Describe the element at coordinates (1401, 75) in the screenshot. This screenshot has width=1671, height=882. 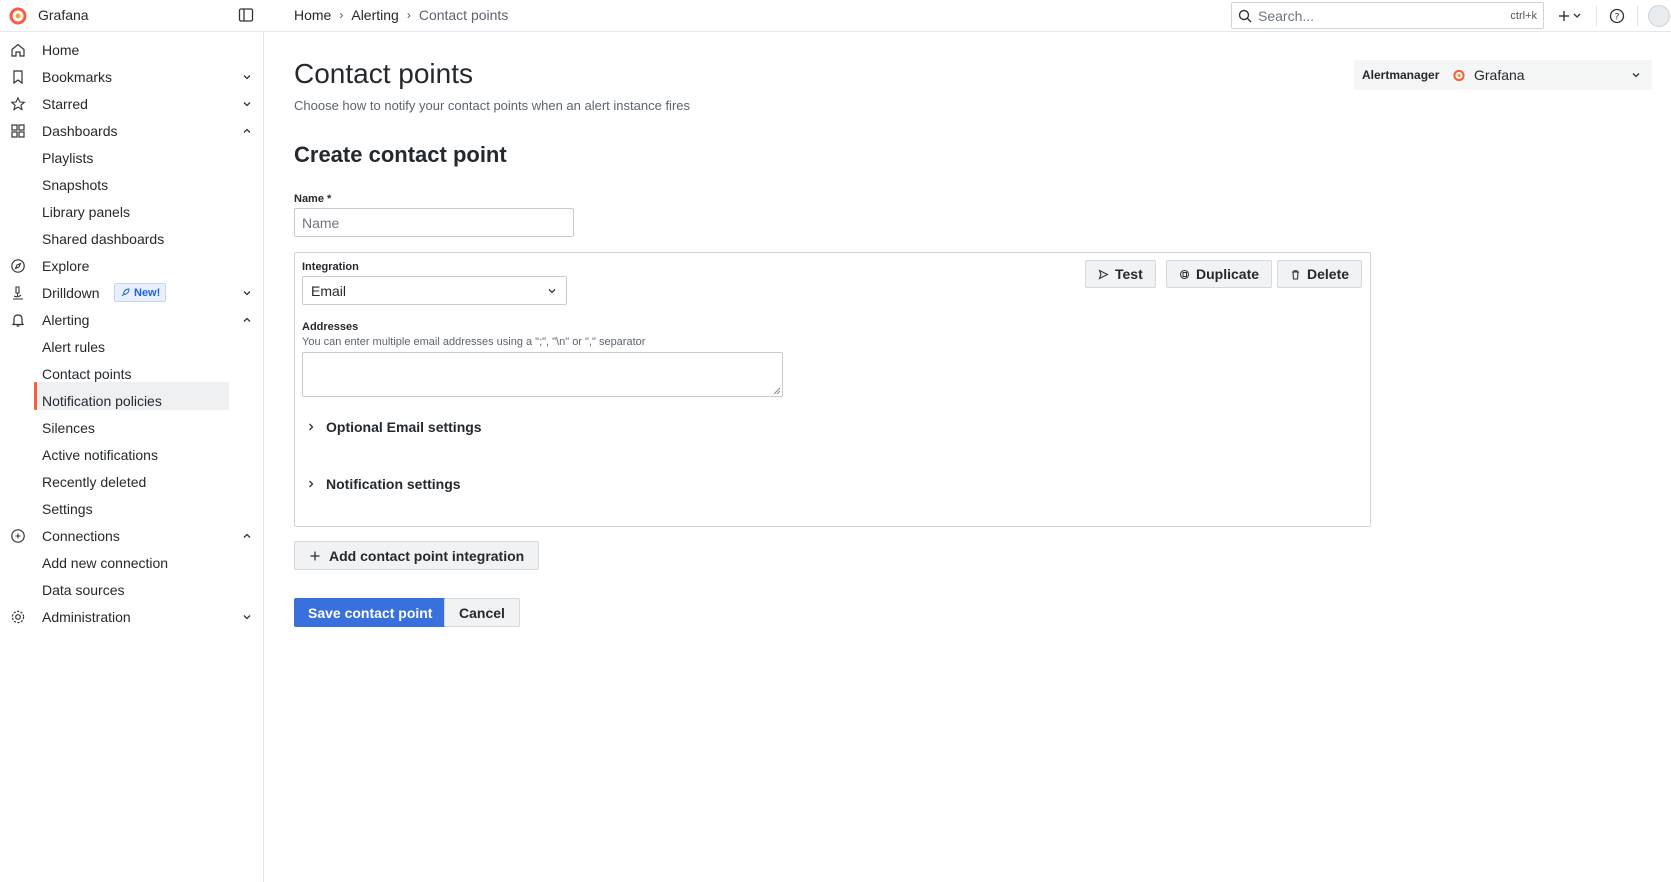
I see `alertmanager-label: Alertmanager` at that location.